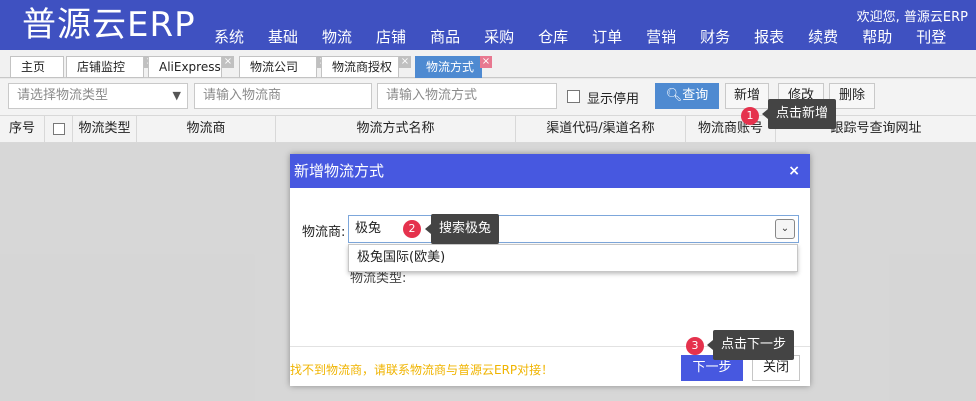 The height and width of the screenshot is (401, 976). What do you see at coordinates (412, 229) in the screenshot?
I see `step-marker-2: 2` at bounding box center [412, 229].